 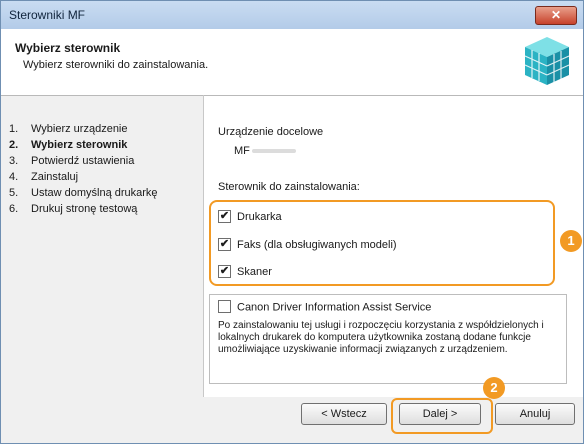 What do you see at coordinates (289, 187) in the screenshot?
I see `drivers-label: Sterownik do zainstalowania:` at bounding box center [289, 187].